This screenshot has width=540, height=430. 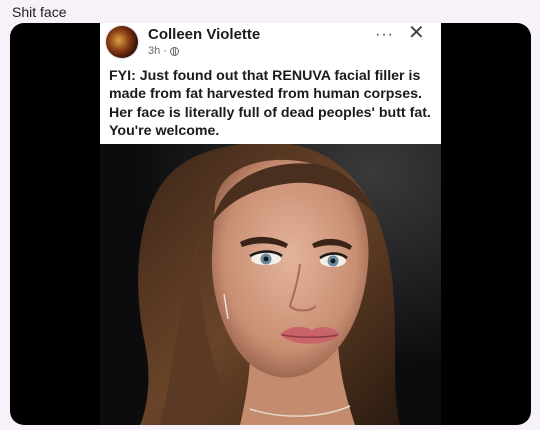 I want to click on post-header: Colleen Violette 3h · ··· ✕, so click(x=270, y=43).